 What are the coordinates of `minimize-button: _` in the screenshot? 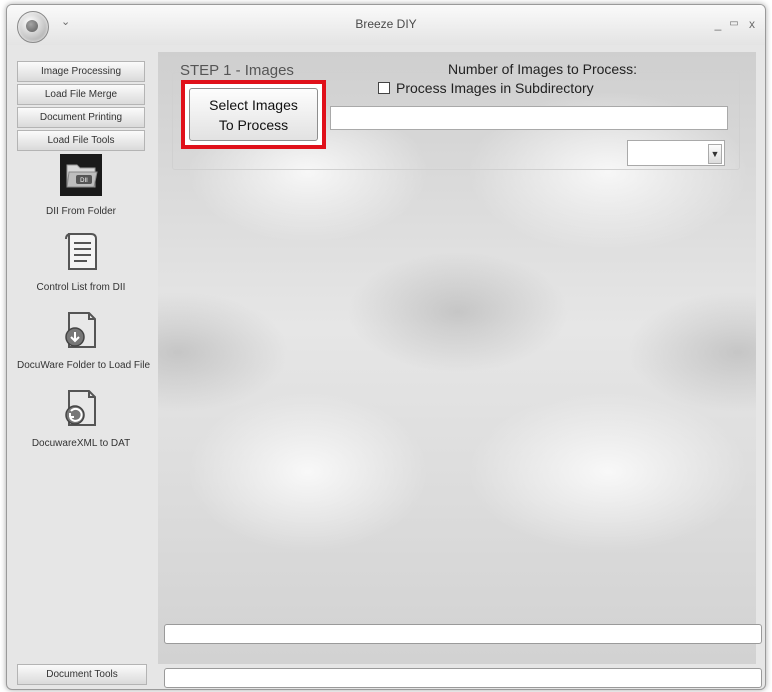 It's located at (718, 24).